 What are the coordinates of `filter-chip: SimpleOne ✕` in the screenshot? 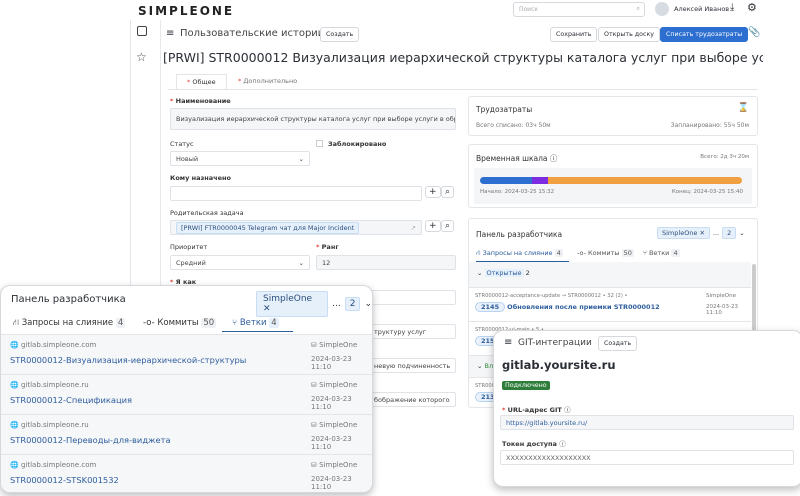 It's located at (292, 304).